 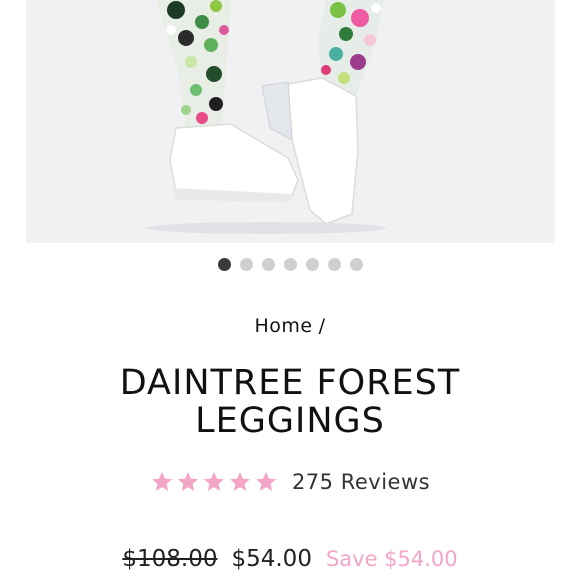 What do you see at coordinates (271, 559) in the screenshot?
I see `current-price: $54.00` at bounding box center [271, 559].